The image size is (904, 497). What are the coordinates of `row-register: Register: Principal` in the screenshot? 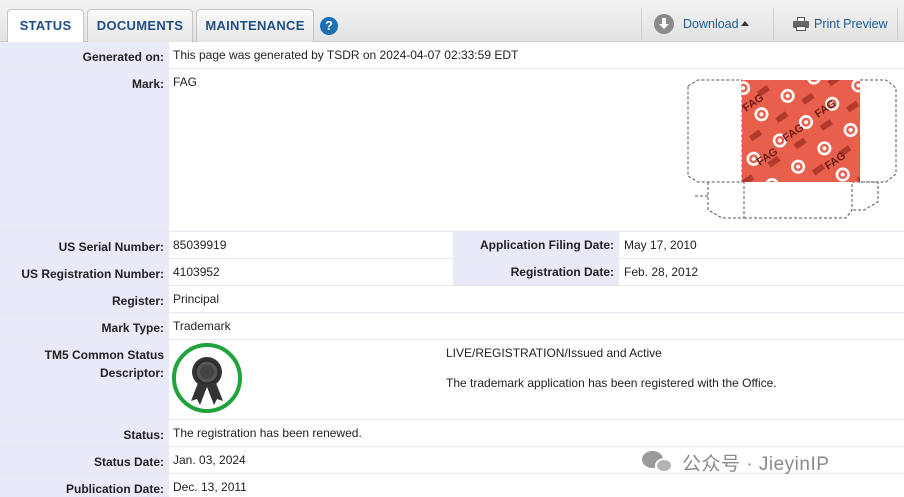 It's located at (452, 299).